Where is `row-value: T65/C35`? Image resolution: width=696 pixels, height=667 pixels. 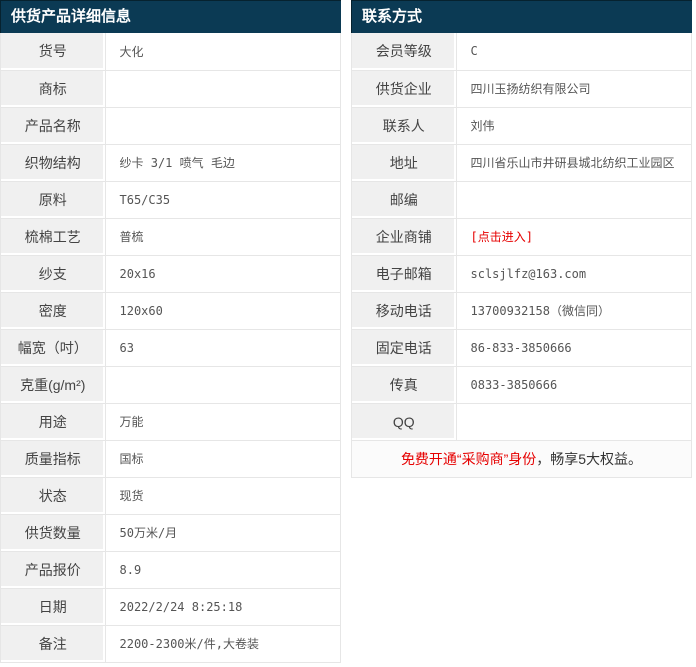 row-value: T65/C35 is located at coordinates (222, 200).